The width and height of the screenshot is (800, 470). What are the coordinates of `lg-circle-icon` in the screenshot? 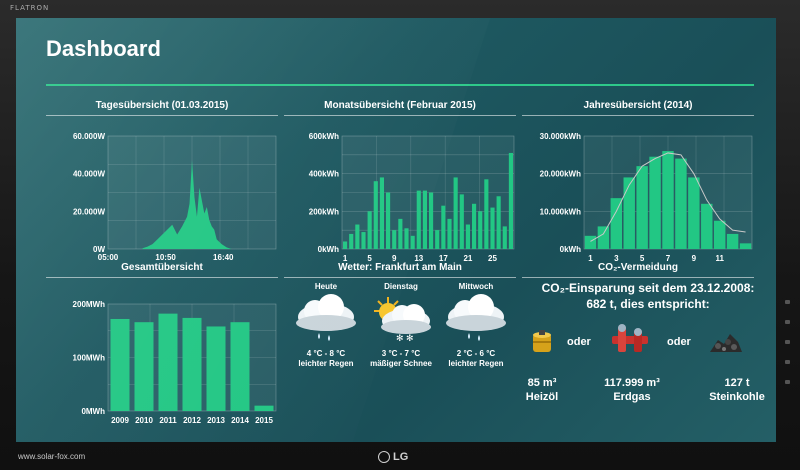 It's located at (384, 457).